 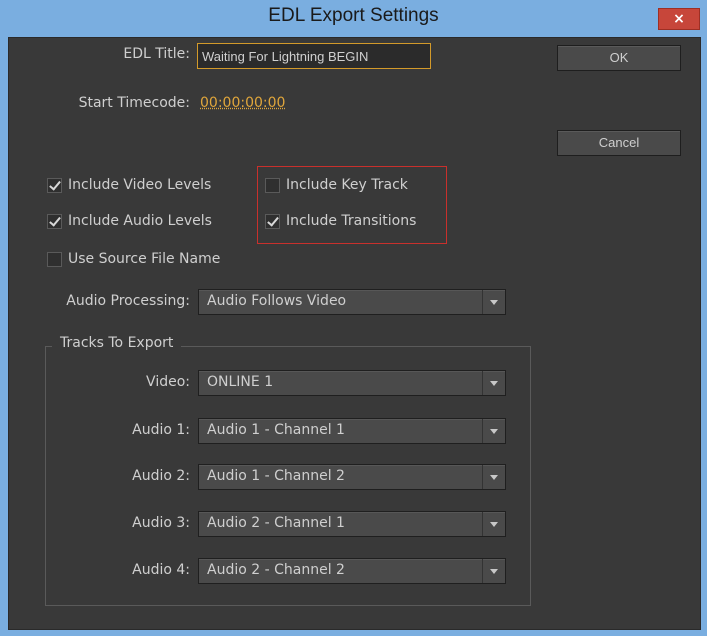 I want to click on dropdown-value: ONLINE 1, so click(x=240, y=382).